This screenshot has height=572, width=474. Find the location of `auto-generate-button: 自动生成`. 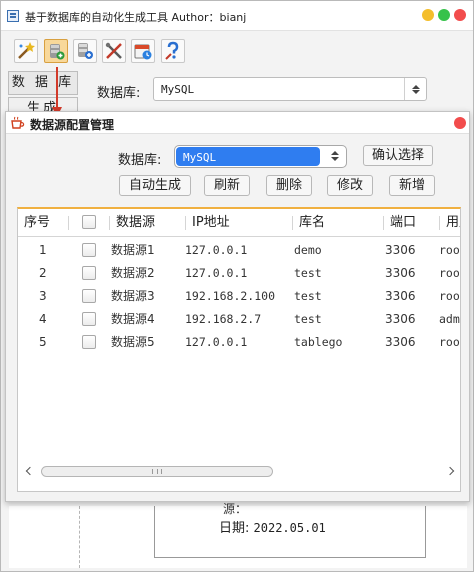

auto-generate-button: 自动生成 is located at coordinates (155, 185).